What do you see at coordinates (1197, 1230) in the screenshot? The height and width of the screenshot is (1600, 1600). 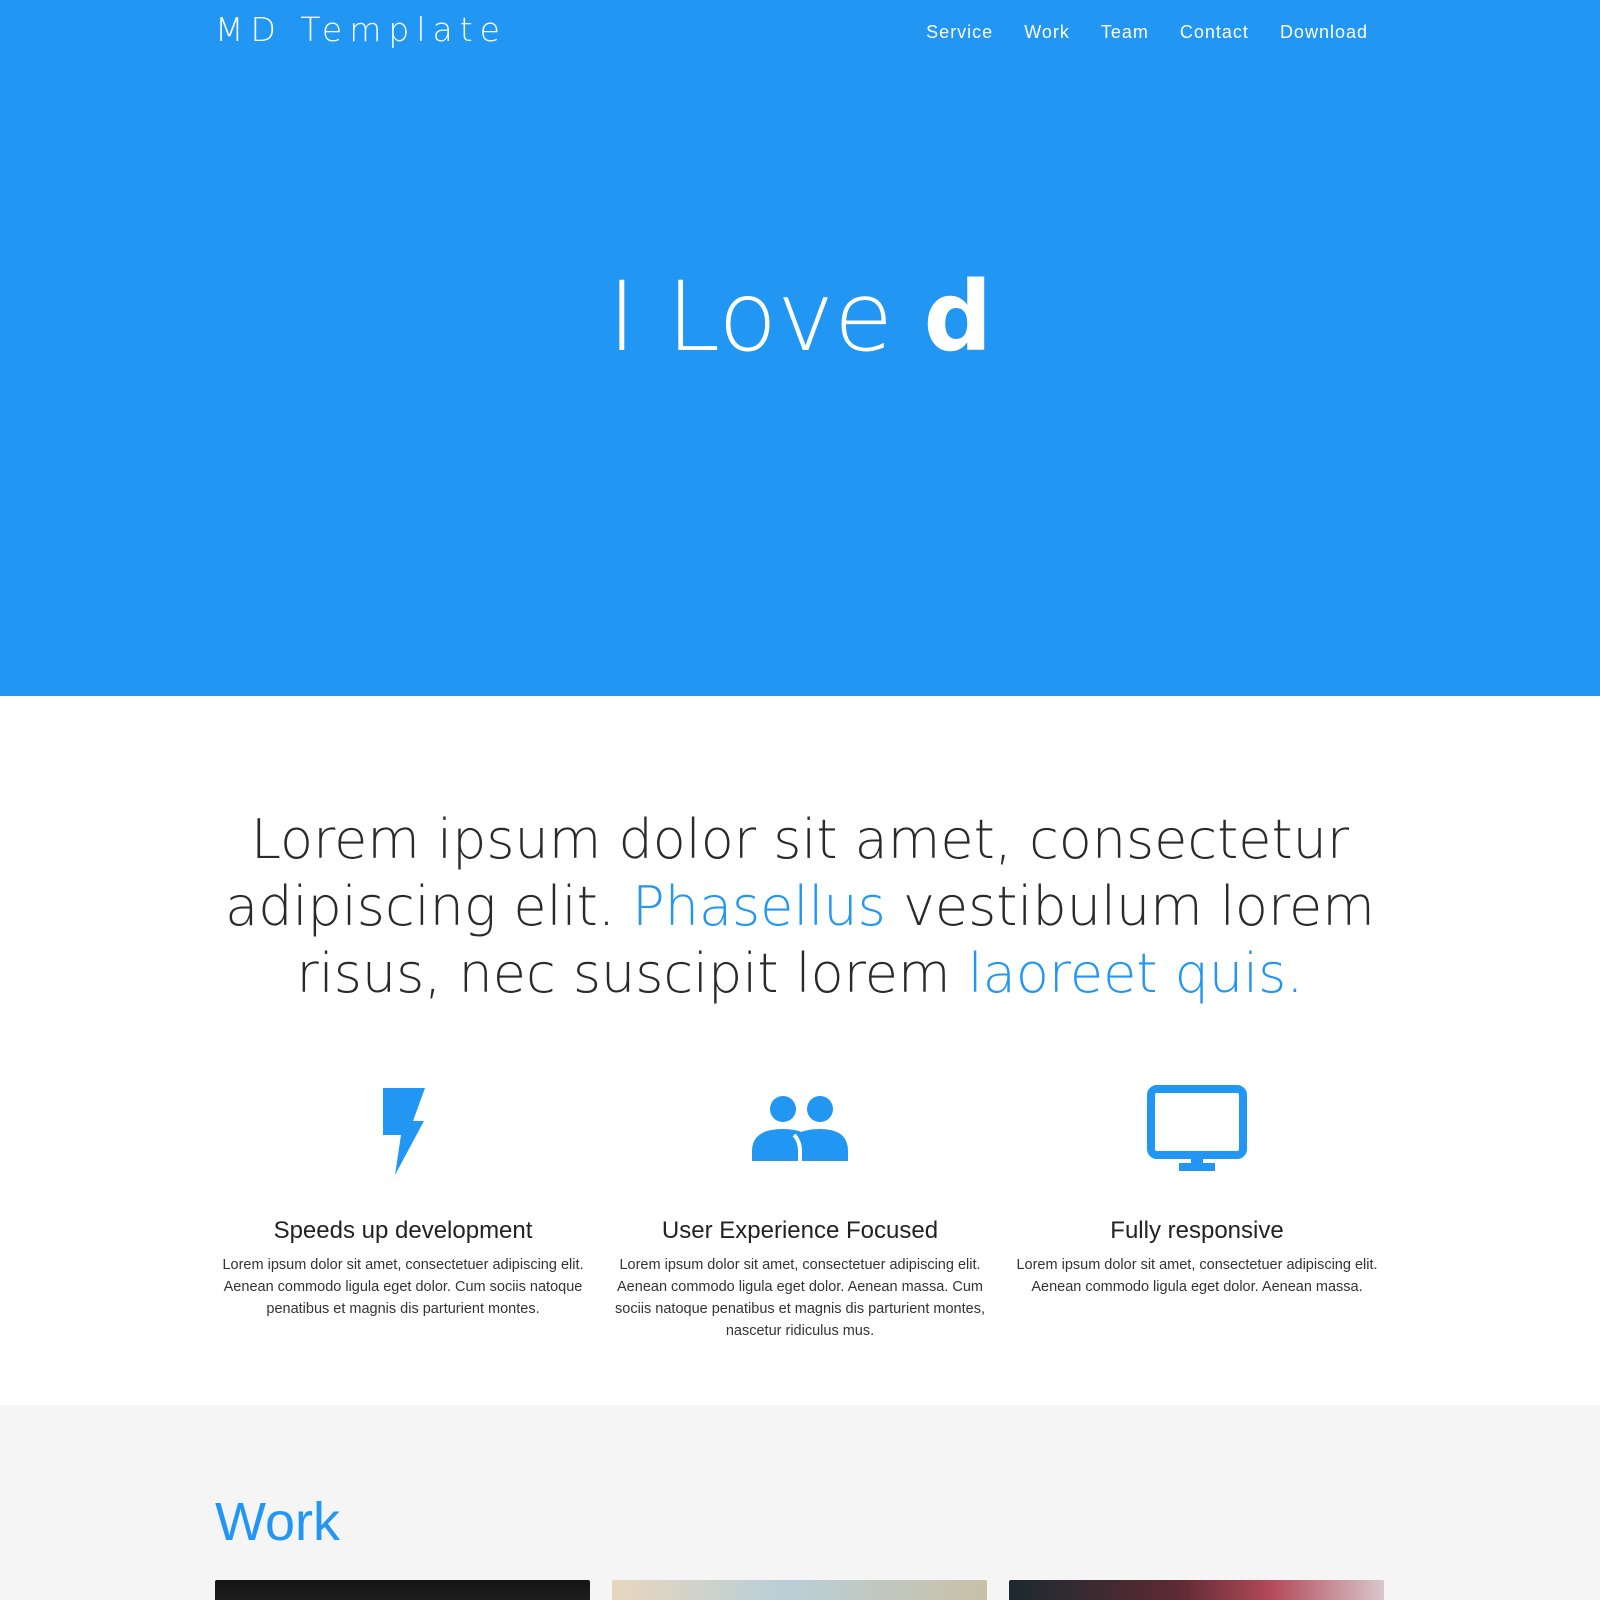 I see `feature-title: Fully responsive` at bounding box center [1197, 1230].